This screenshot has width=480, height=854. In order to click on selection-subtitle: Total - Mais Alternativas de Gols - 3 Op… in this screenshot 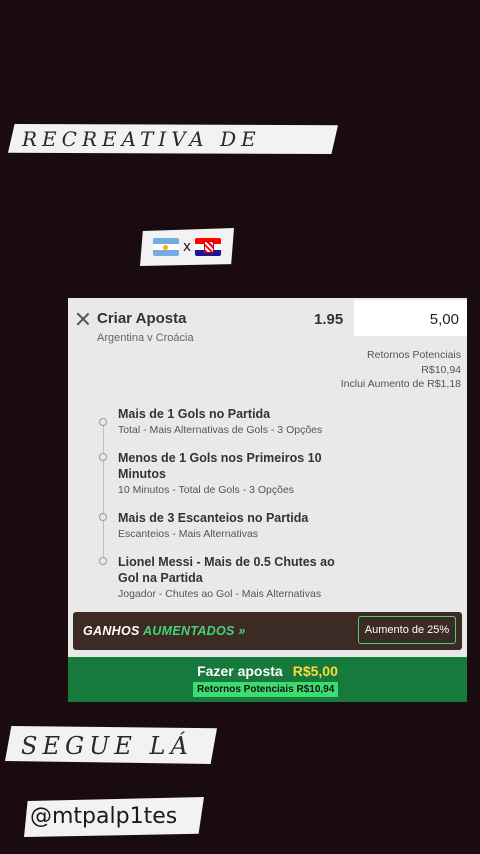, I will do `click(220, 430)`.